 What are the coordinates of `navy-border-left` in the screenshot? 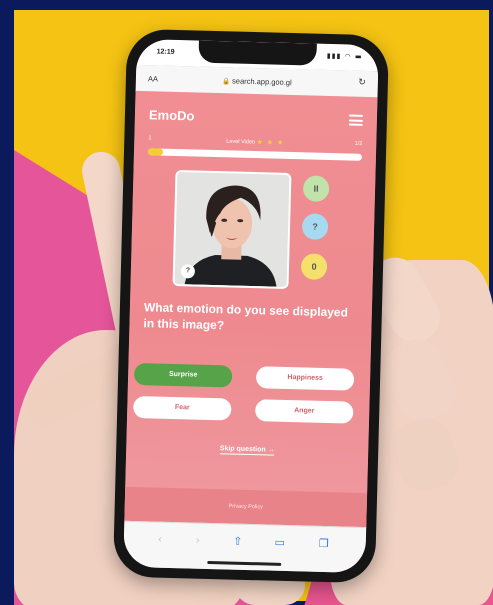 It's located at (7, 302).